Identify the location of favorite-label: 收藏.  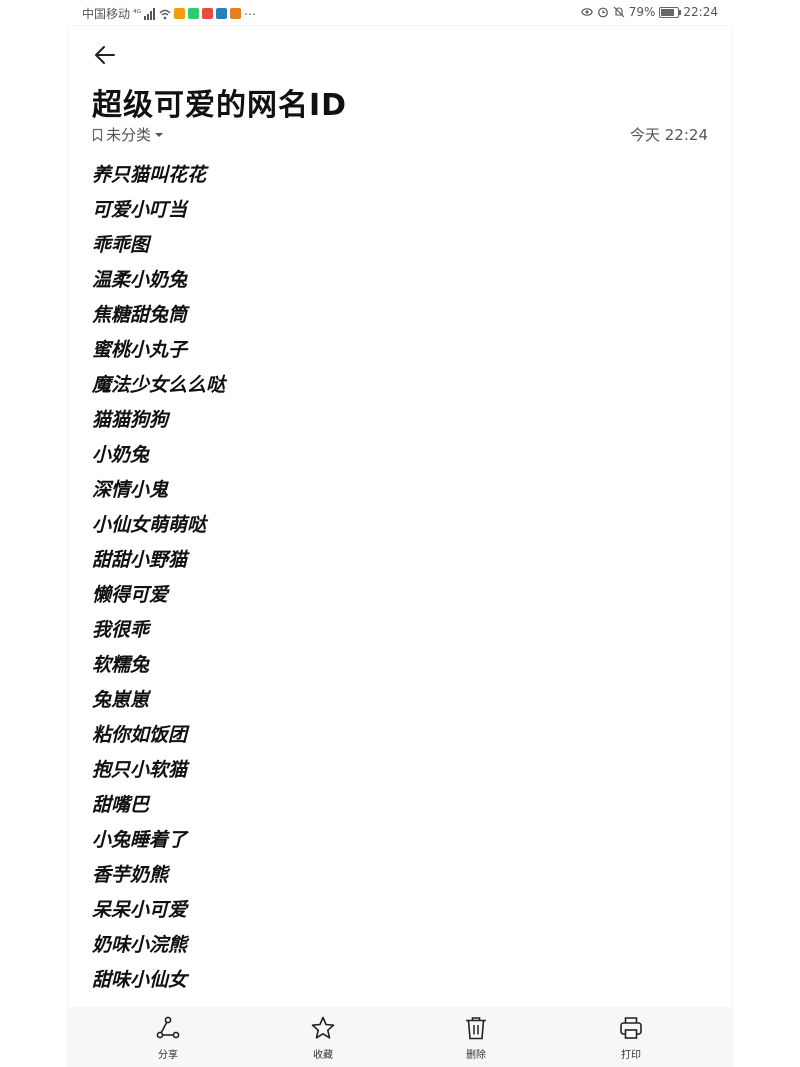
(323, 1055).